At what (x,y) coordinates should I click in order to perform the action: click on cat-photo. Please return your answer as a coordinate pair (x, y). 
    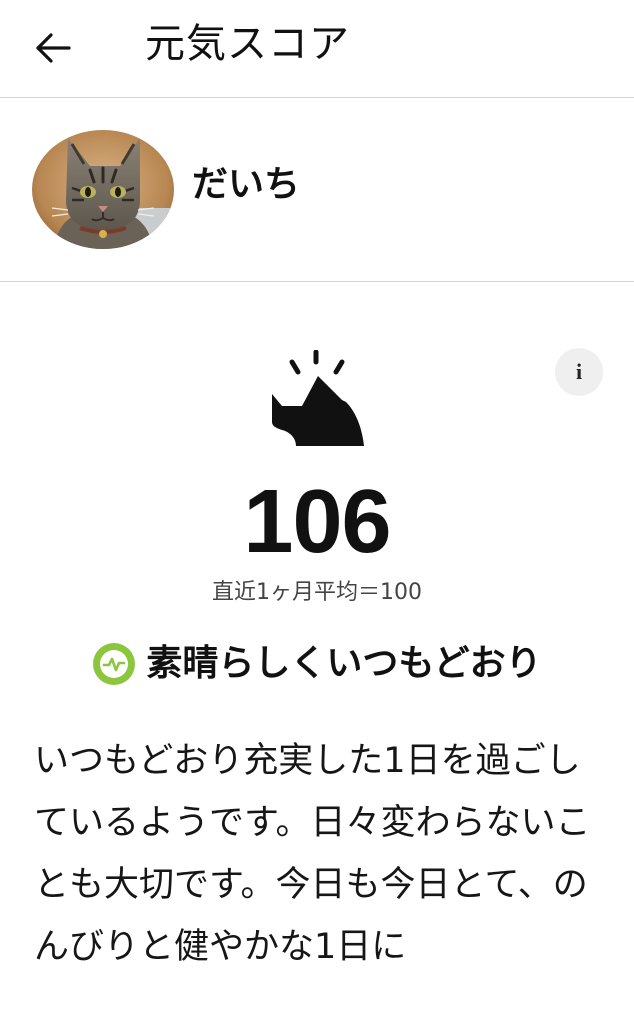
    Looking at the image, I should click on (103, 189).